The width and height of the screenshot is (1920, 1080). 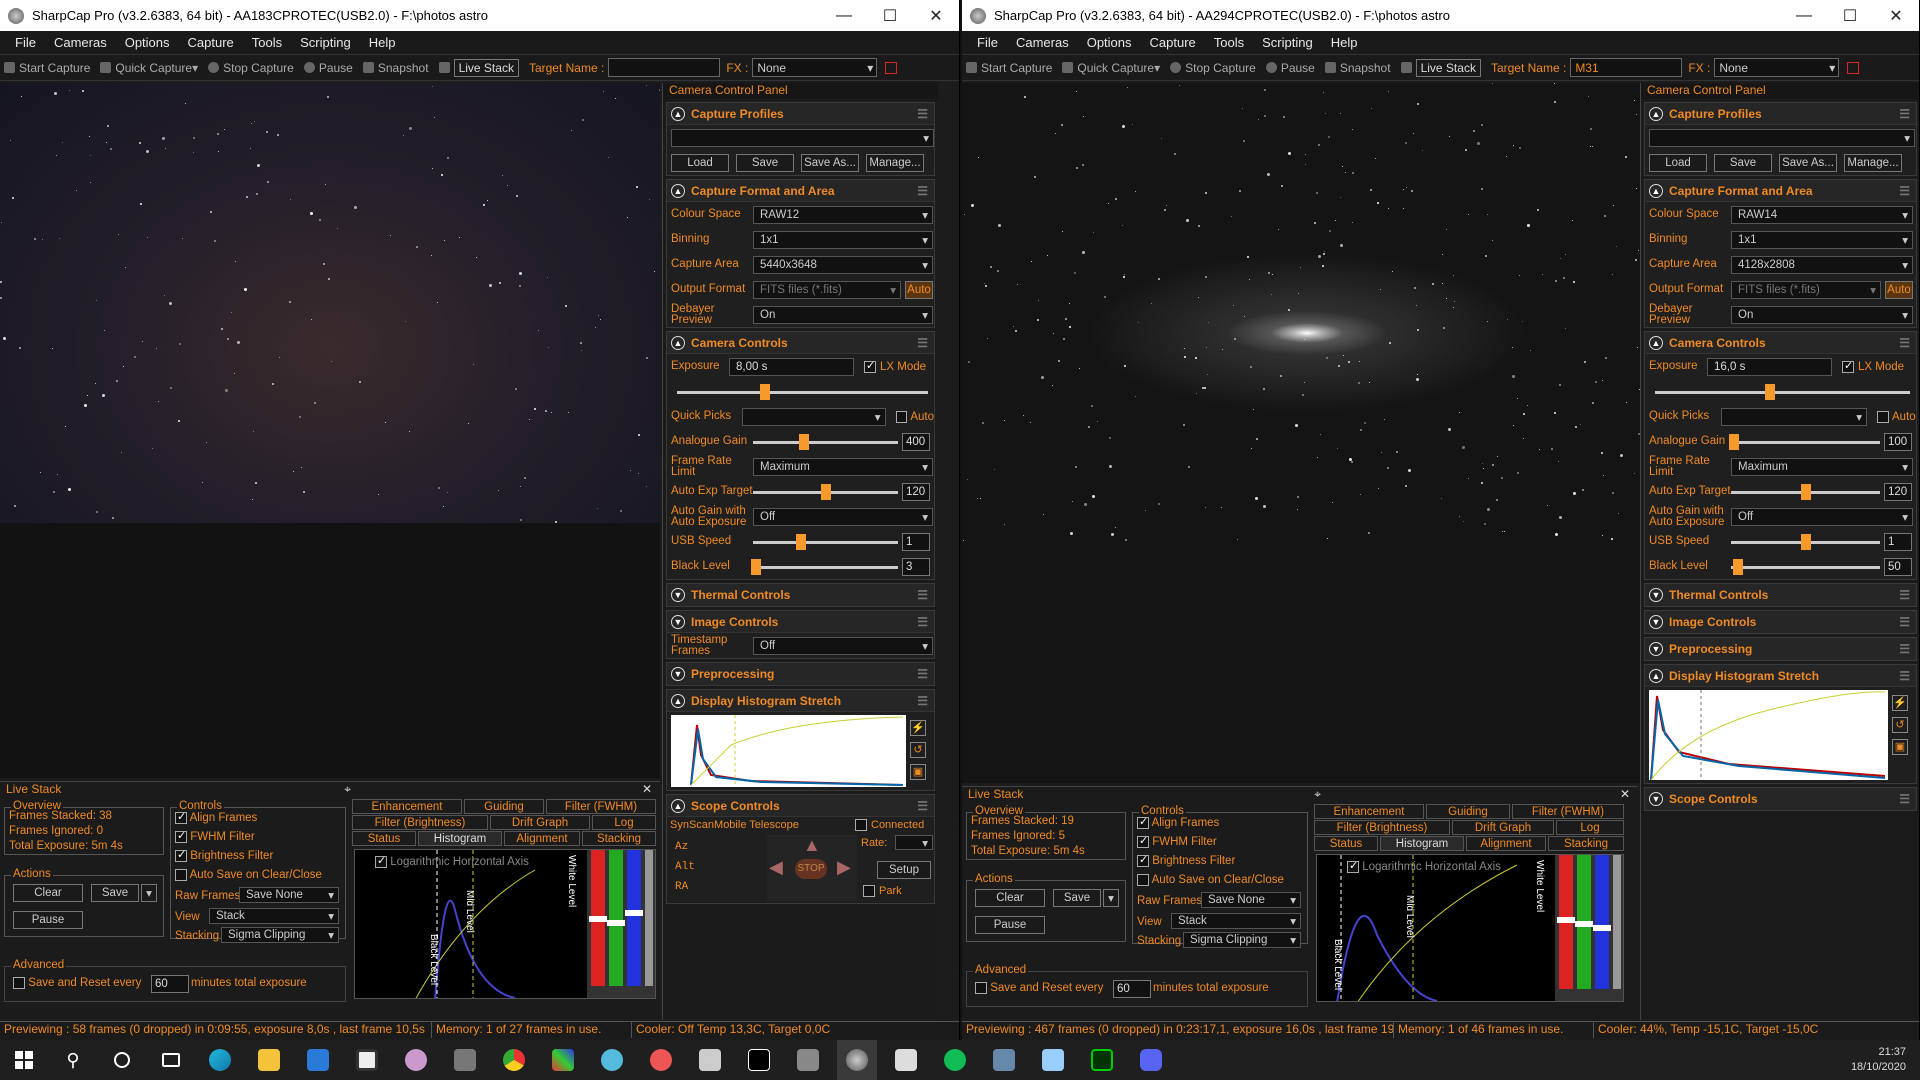 I want to click on chrome-icon, so click(x=514, y=1060).